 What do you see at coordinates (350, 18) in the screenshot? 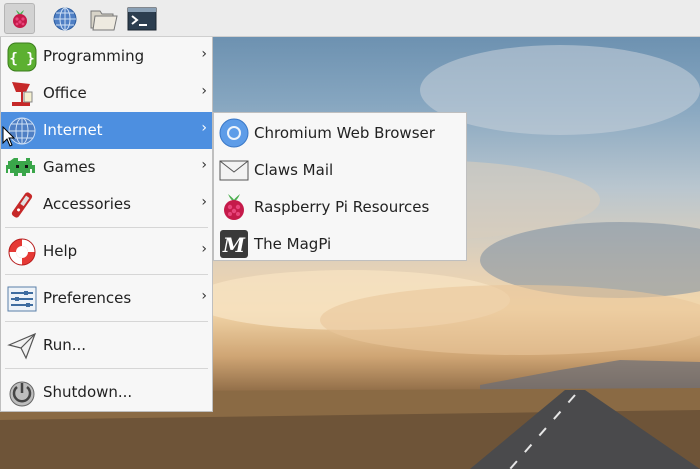
I see `taskbar` at bounding box center [350, 18].